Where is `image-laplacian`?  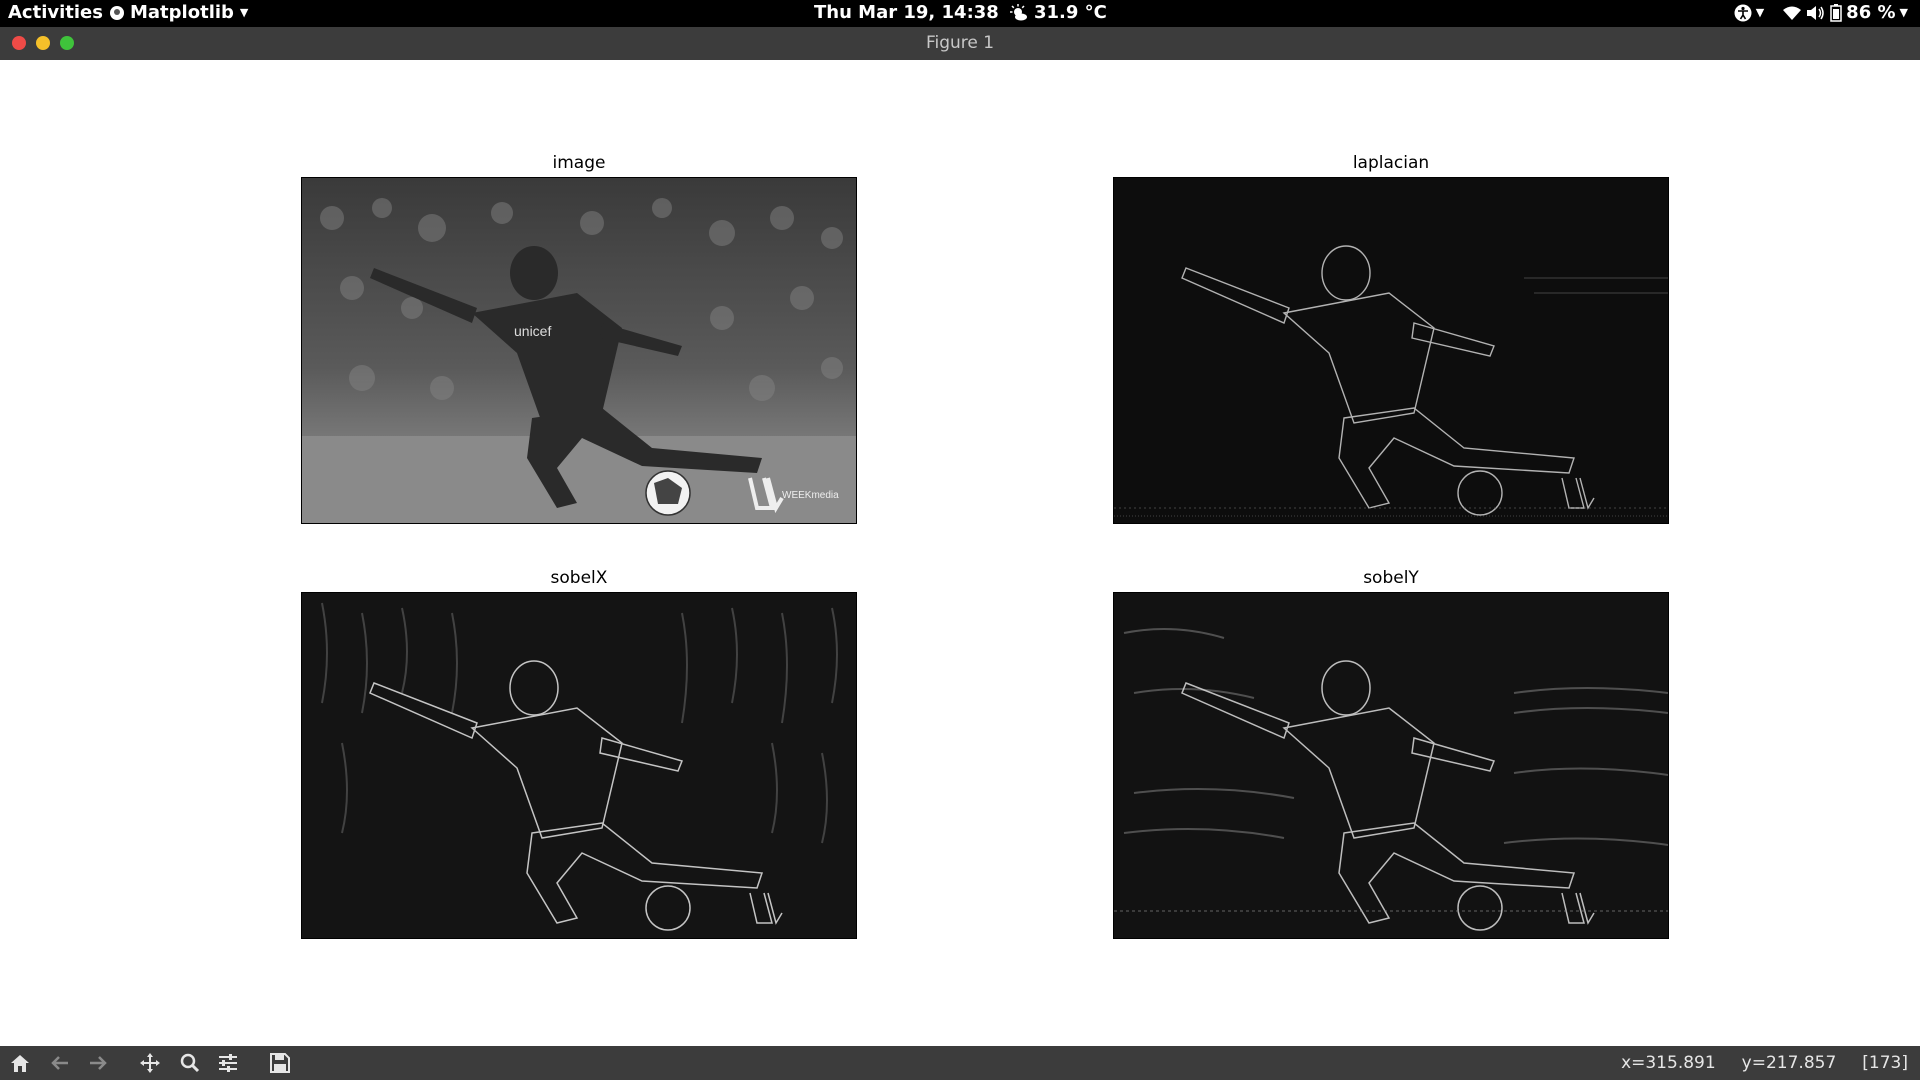
image-laplacian is located at coordinates (1391, 350).